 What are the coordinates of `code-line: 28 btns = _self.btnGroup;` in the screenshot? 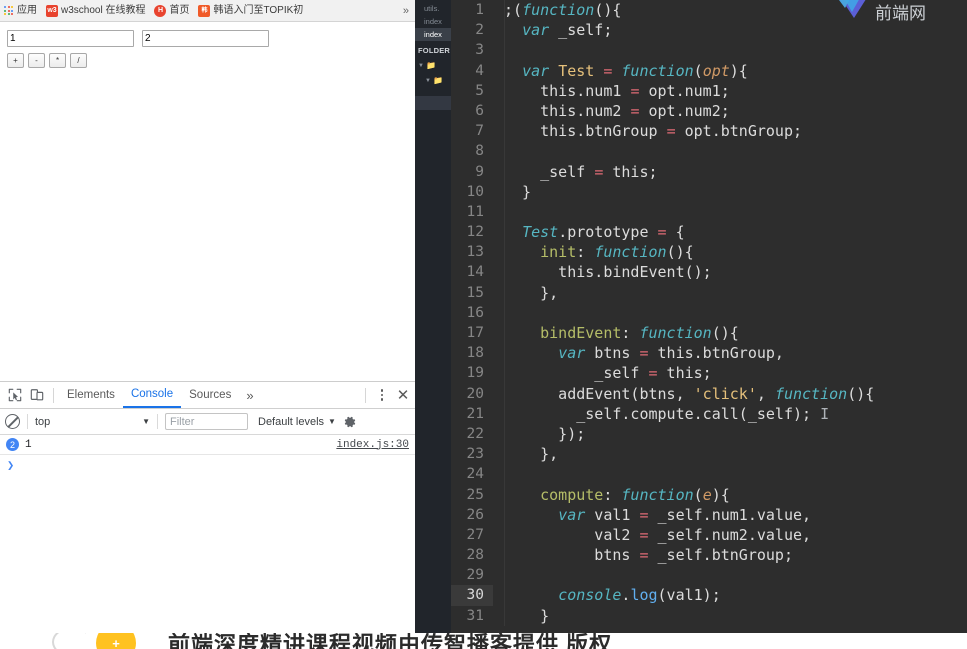 It's located at (709, 555).